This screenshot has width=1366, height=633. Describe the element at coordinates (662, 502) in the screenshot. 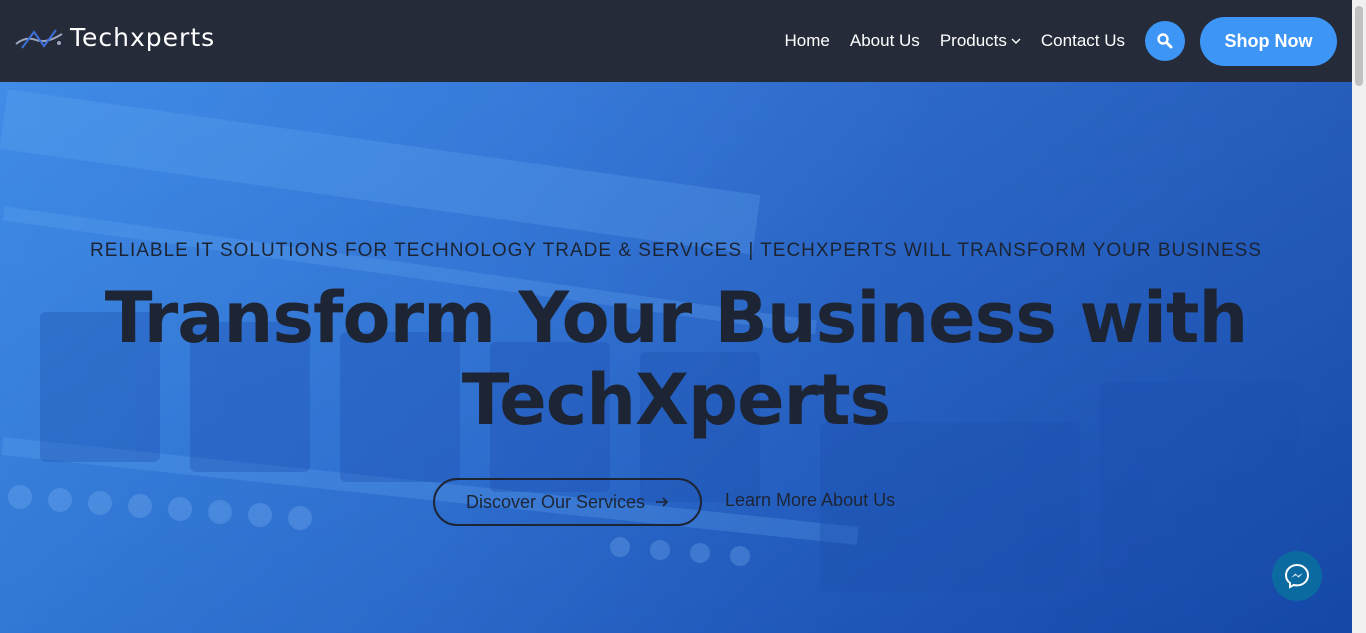

I see `arrow-right-icon` at that location.